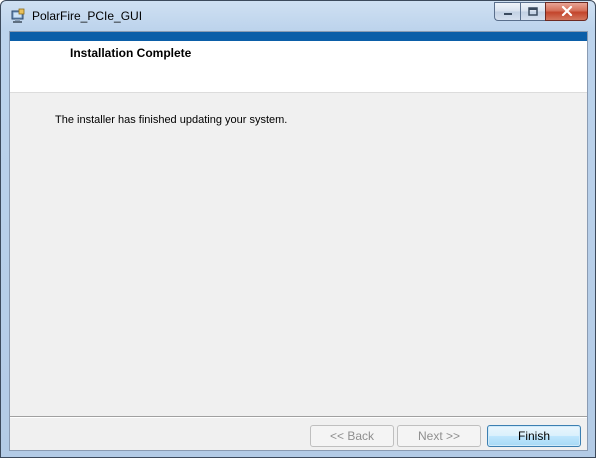 This screenshot has width=596, height=458. I want to click on button-separator, so click(298, 417).